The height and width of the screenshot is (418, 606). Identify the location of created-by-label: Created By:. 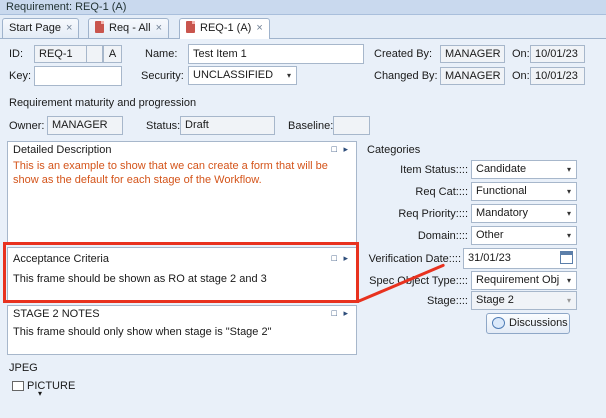
(403, 54).